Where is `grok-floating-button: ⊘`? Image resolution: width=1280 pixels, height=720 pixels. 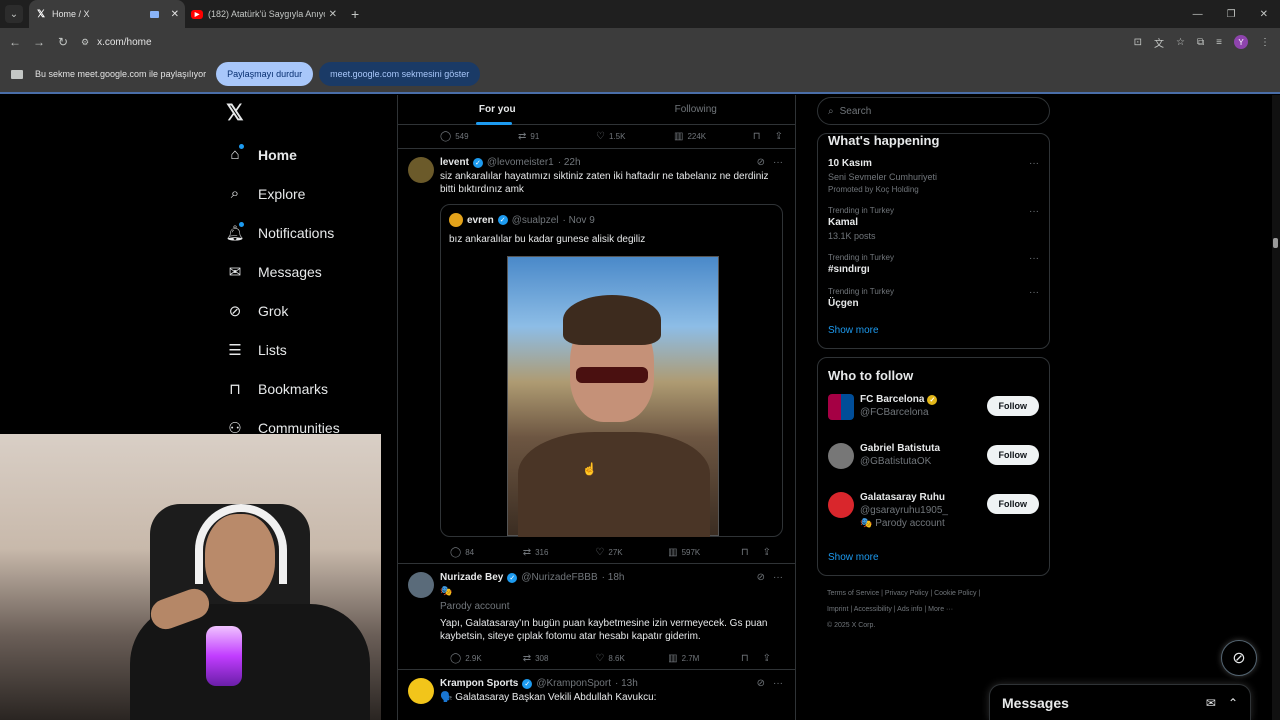 grok-floating-button: ⊘ is located at coordinates (1239, 658).